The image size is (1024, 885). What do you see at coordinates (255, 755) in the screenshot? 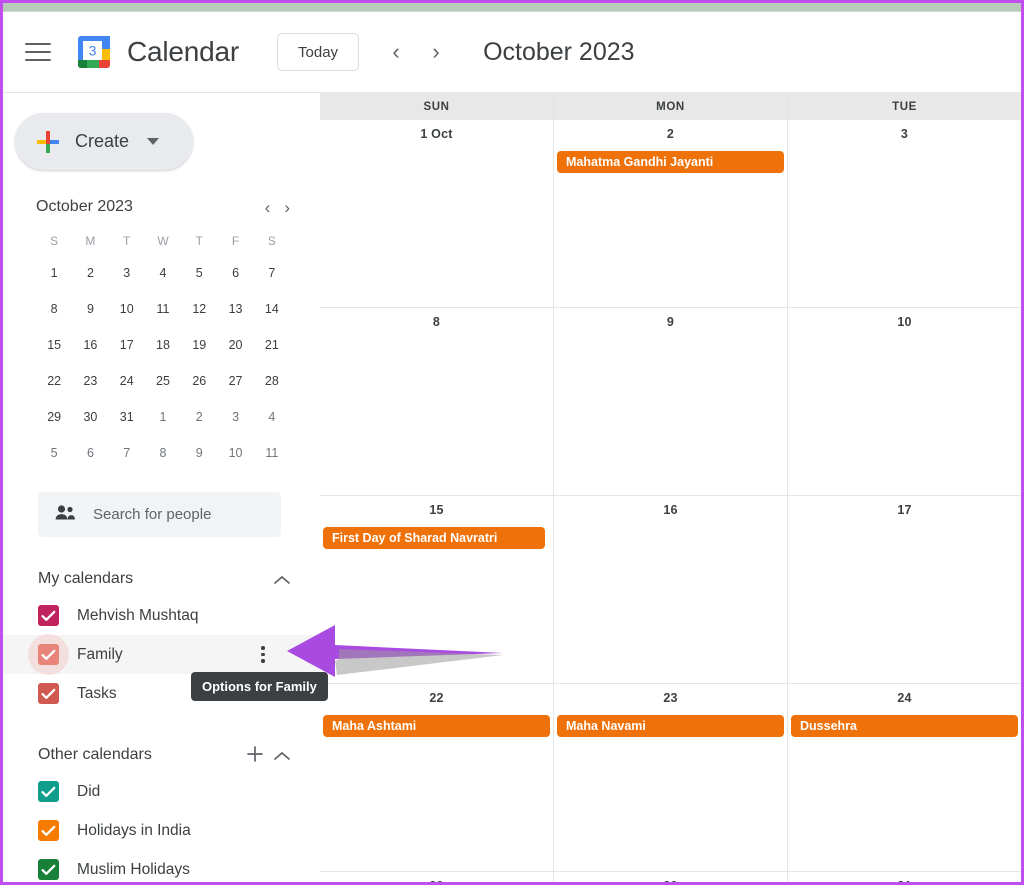
I see `plus-icon` at bounding box center [255, 755].